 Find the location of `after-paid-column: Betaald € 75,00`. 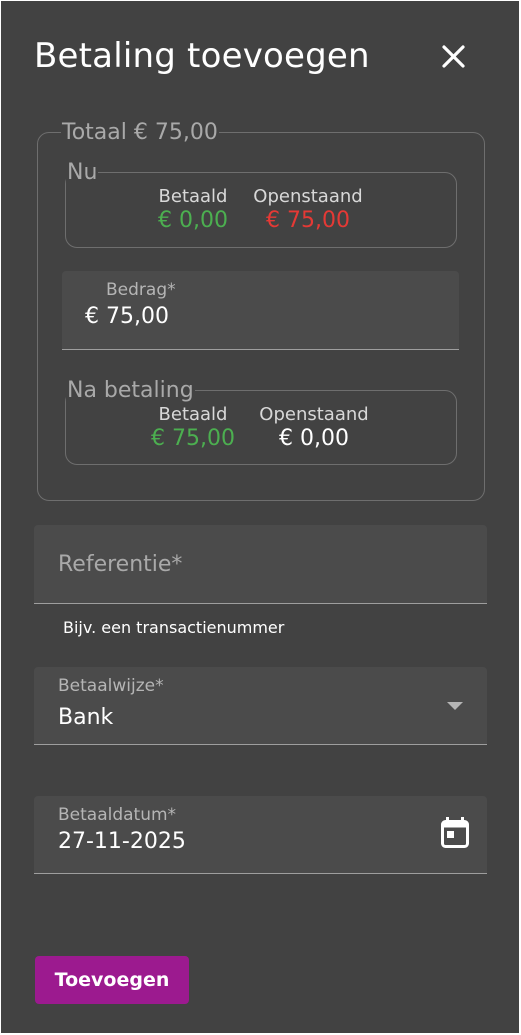

after-paid-column: Betaald € 75,00 is located at coordinates (193, 428).